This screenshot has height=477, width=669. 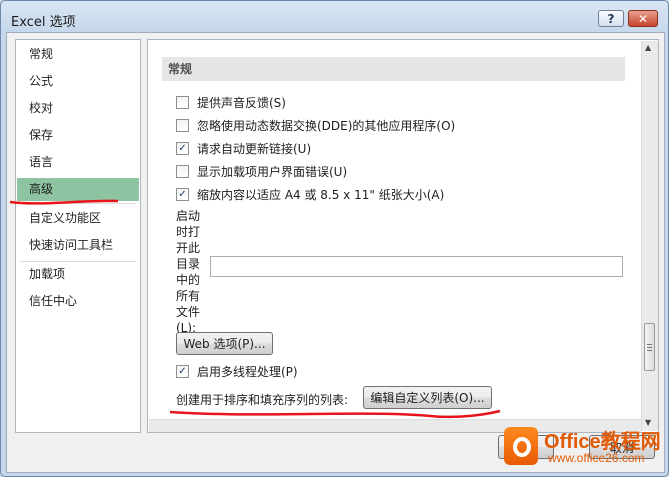 I want to click on watermark-name: Office教程网, so click(x=602, y=442).